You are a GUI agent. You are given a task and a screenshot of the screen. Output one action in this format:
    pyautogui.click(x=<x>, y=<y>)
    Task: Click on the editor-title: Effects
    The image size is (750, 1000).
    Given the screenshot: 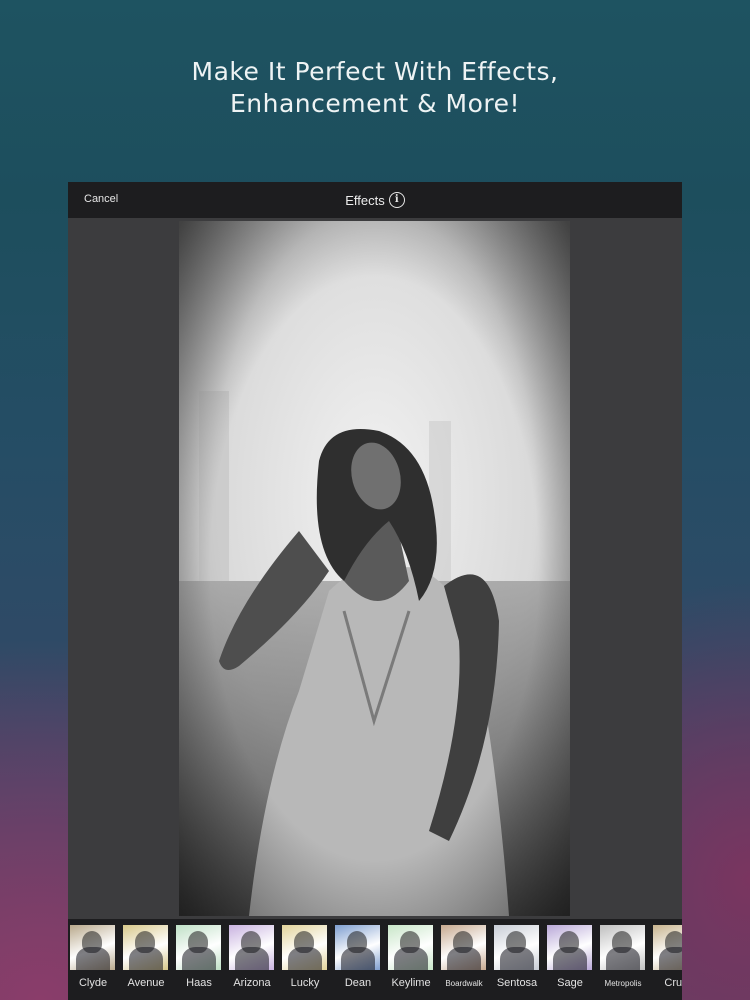 What is the action you would take?
    pyautogui.click(x=365, y=200)
    